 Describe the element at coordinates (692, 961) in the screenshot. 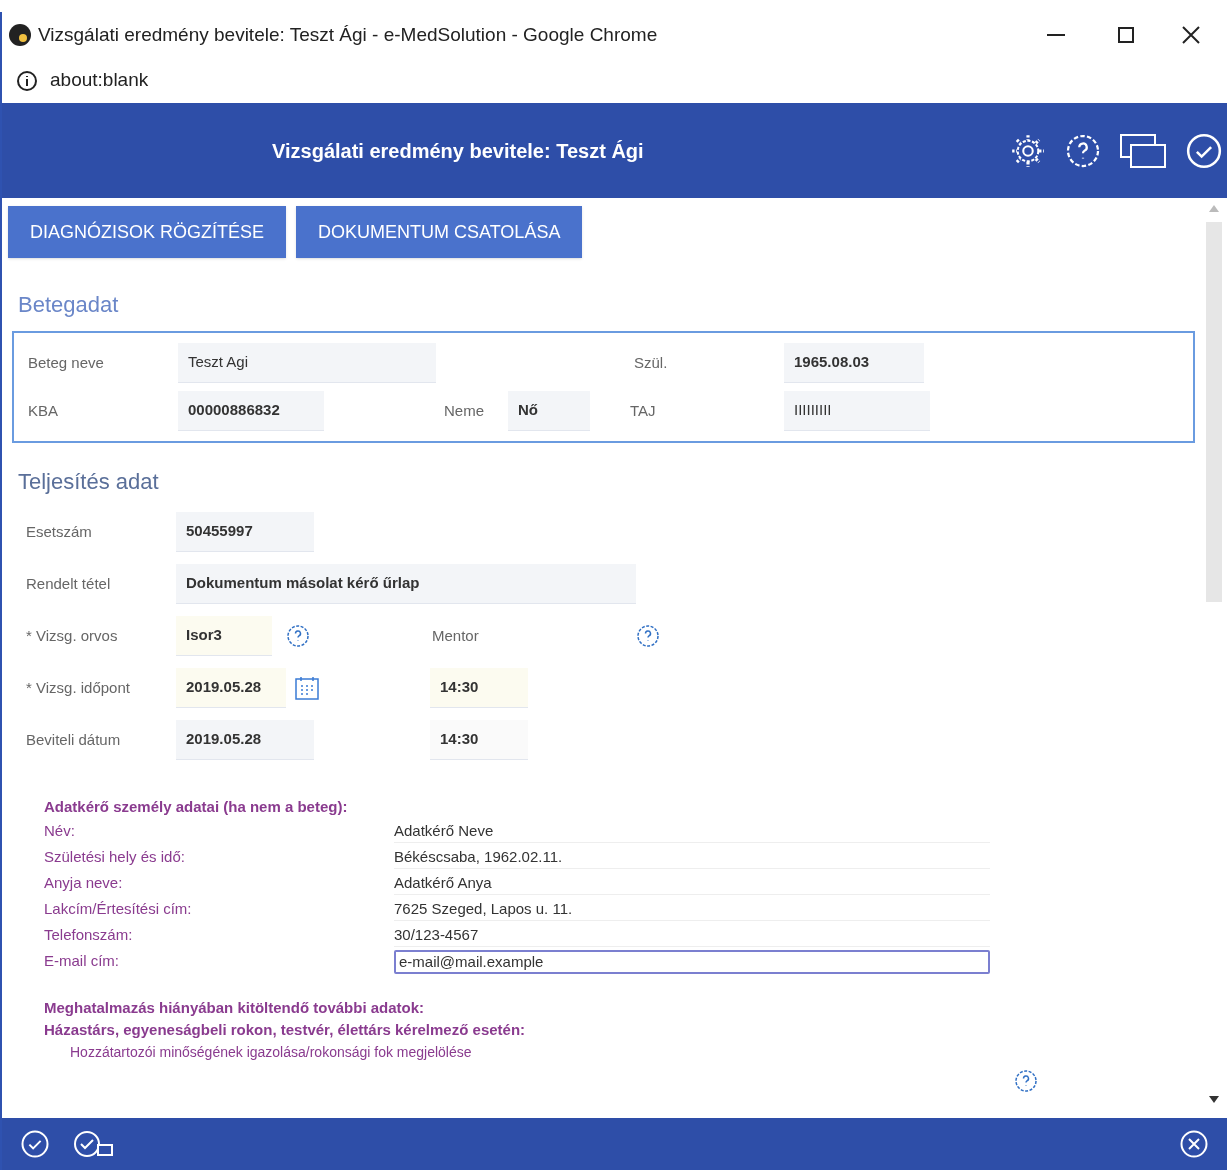

I see `email-field: e-mail@mail.example` at that location.